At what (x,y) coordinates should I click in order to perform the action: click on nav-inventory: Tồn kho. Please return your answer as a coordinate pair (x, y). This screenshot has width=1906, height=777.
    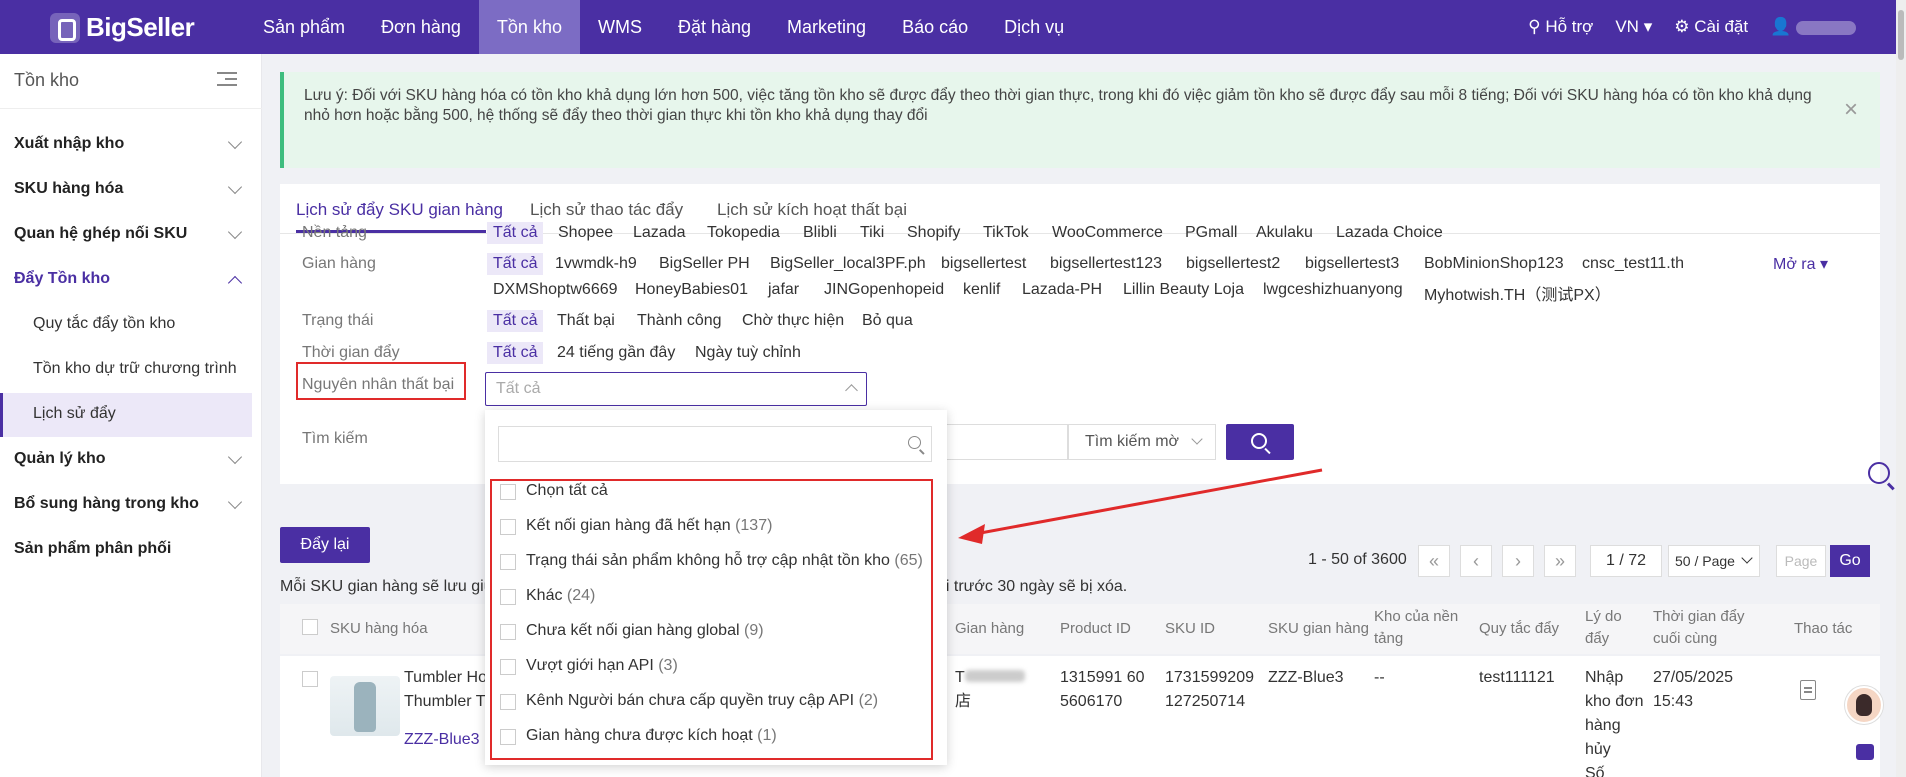
    Looking at the image, I should click on (529, 27).